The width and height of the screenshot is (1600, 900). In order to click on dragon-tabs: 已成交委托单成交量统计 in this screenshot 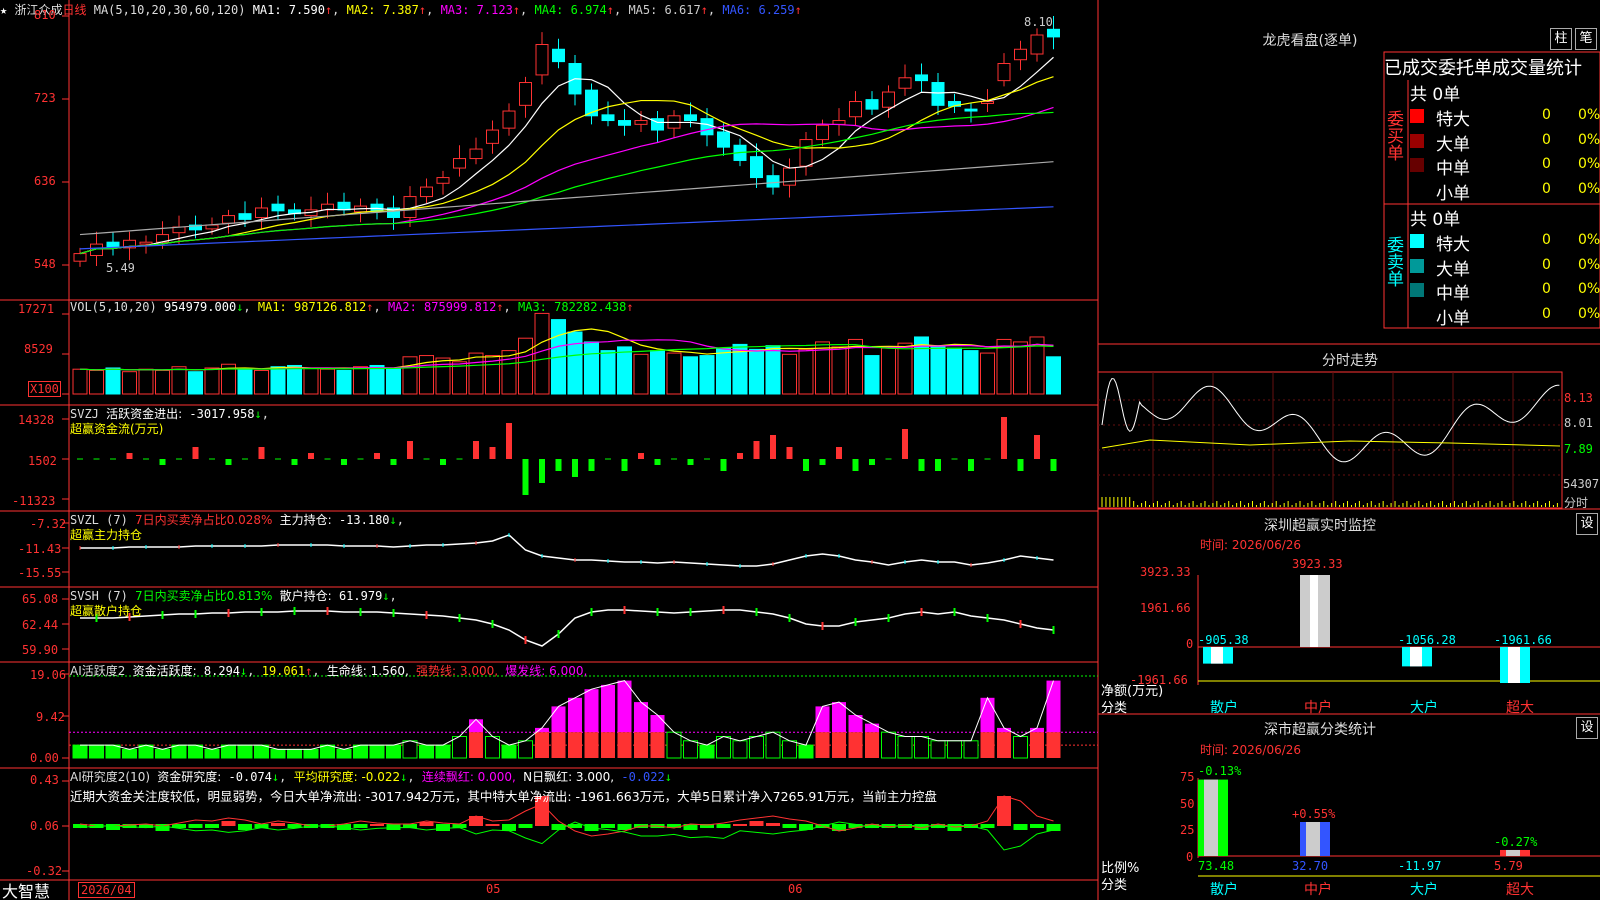, I will do `click(1483, 67)`.